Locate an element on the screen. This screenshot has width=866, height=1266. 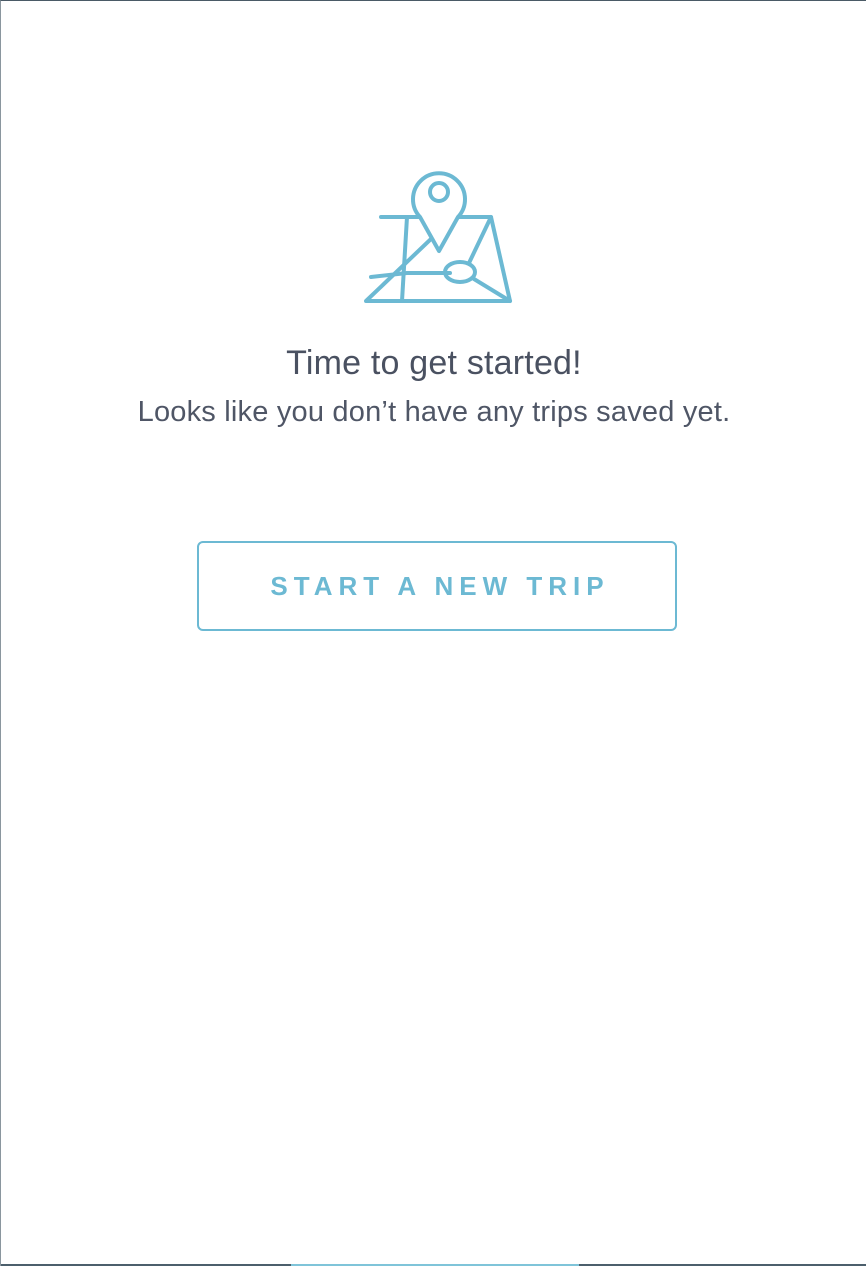
map-pin-icon is located at coordinates (438, 237).